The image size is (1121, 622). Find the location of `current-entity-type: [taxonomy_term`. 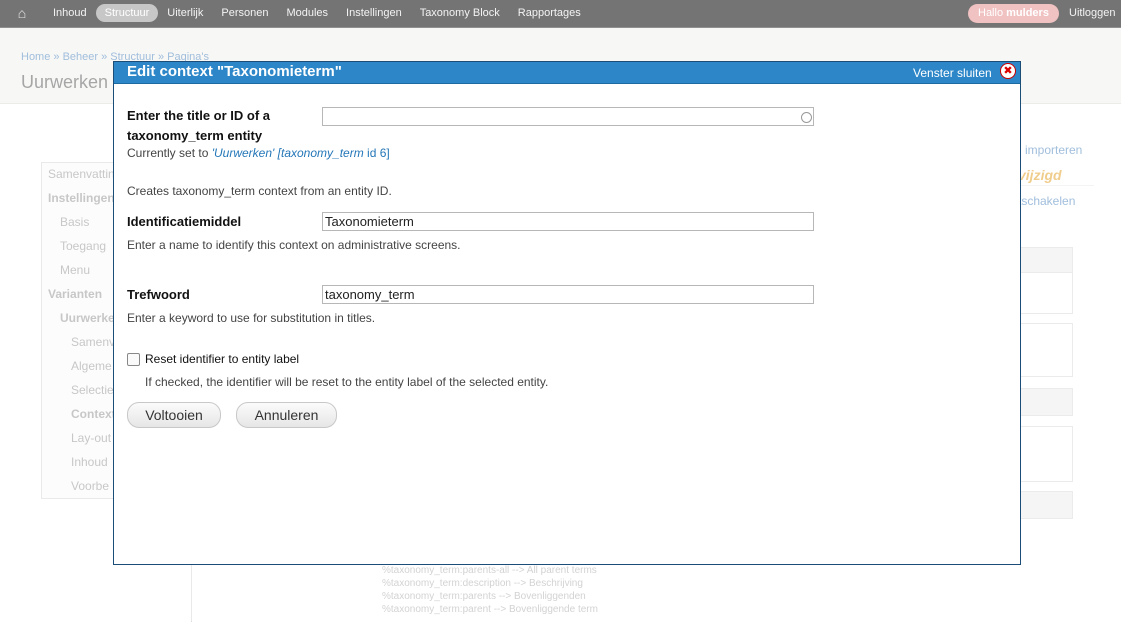

current-entity-type: [taxonomy_term is located at coordinates (320, 153).